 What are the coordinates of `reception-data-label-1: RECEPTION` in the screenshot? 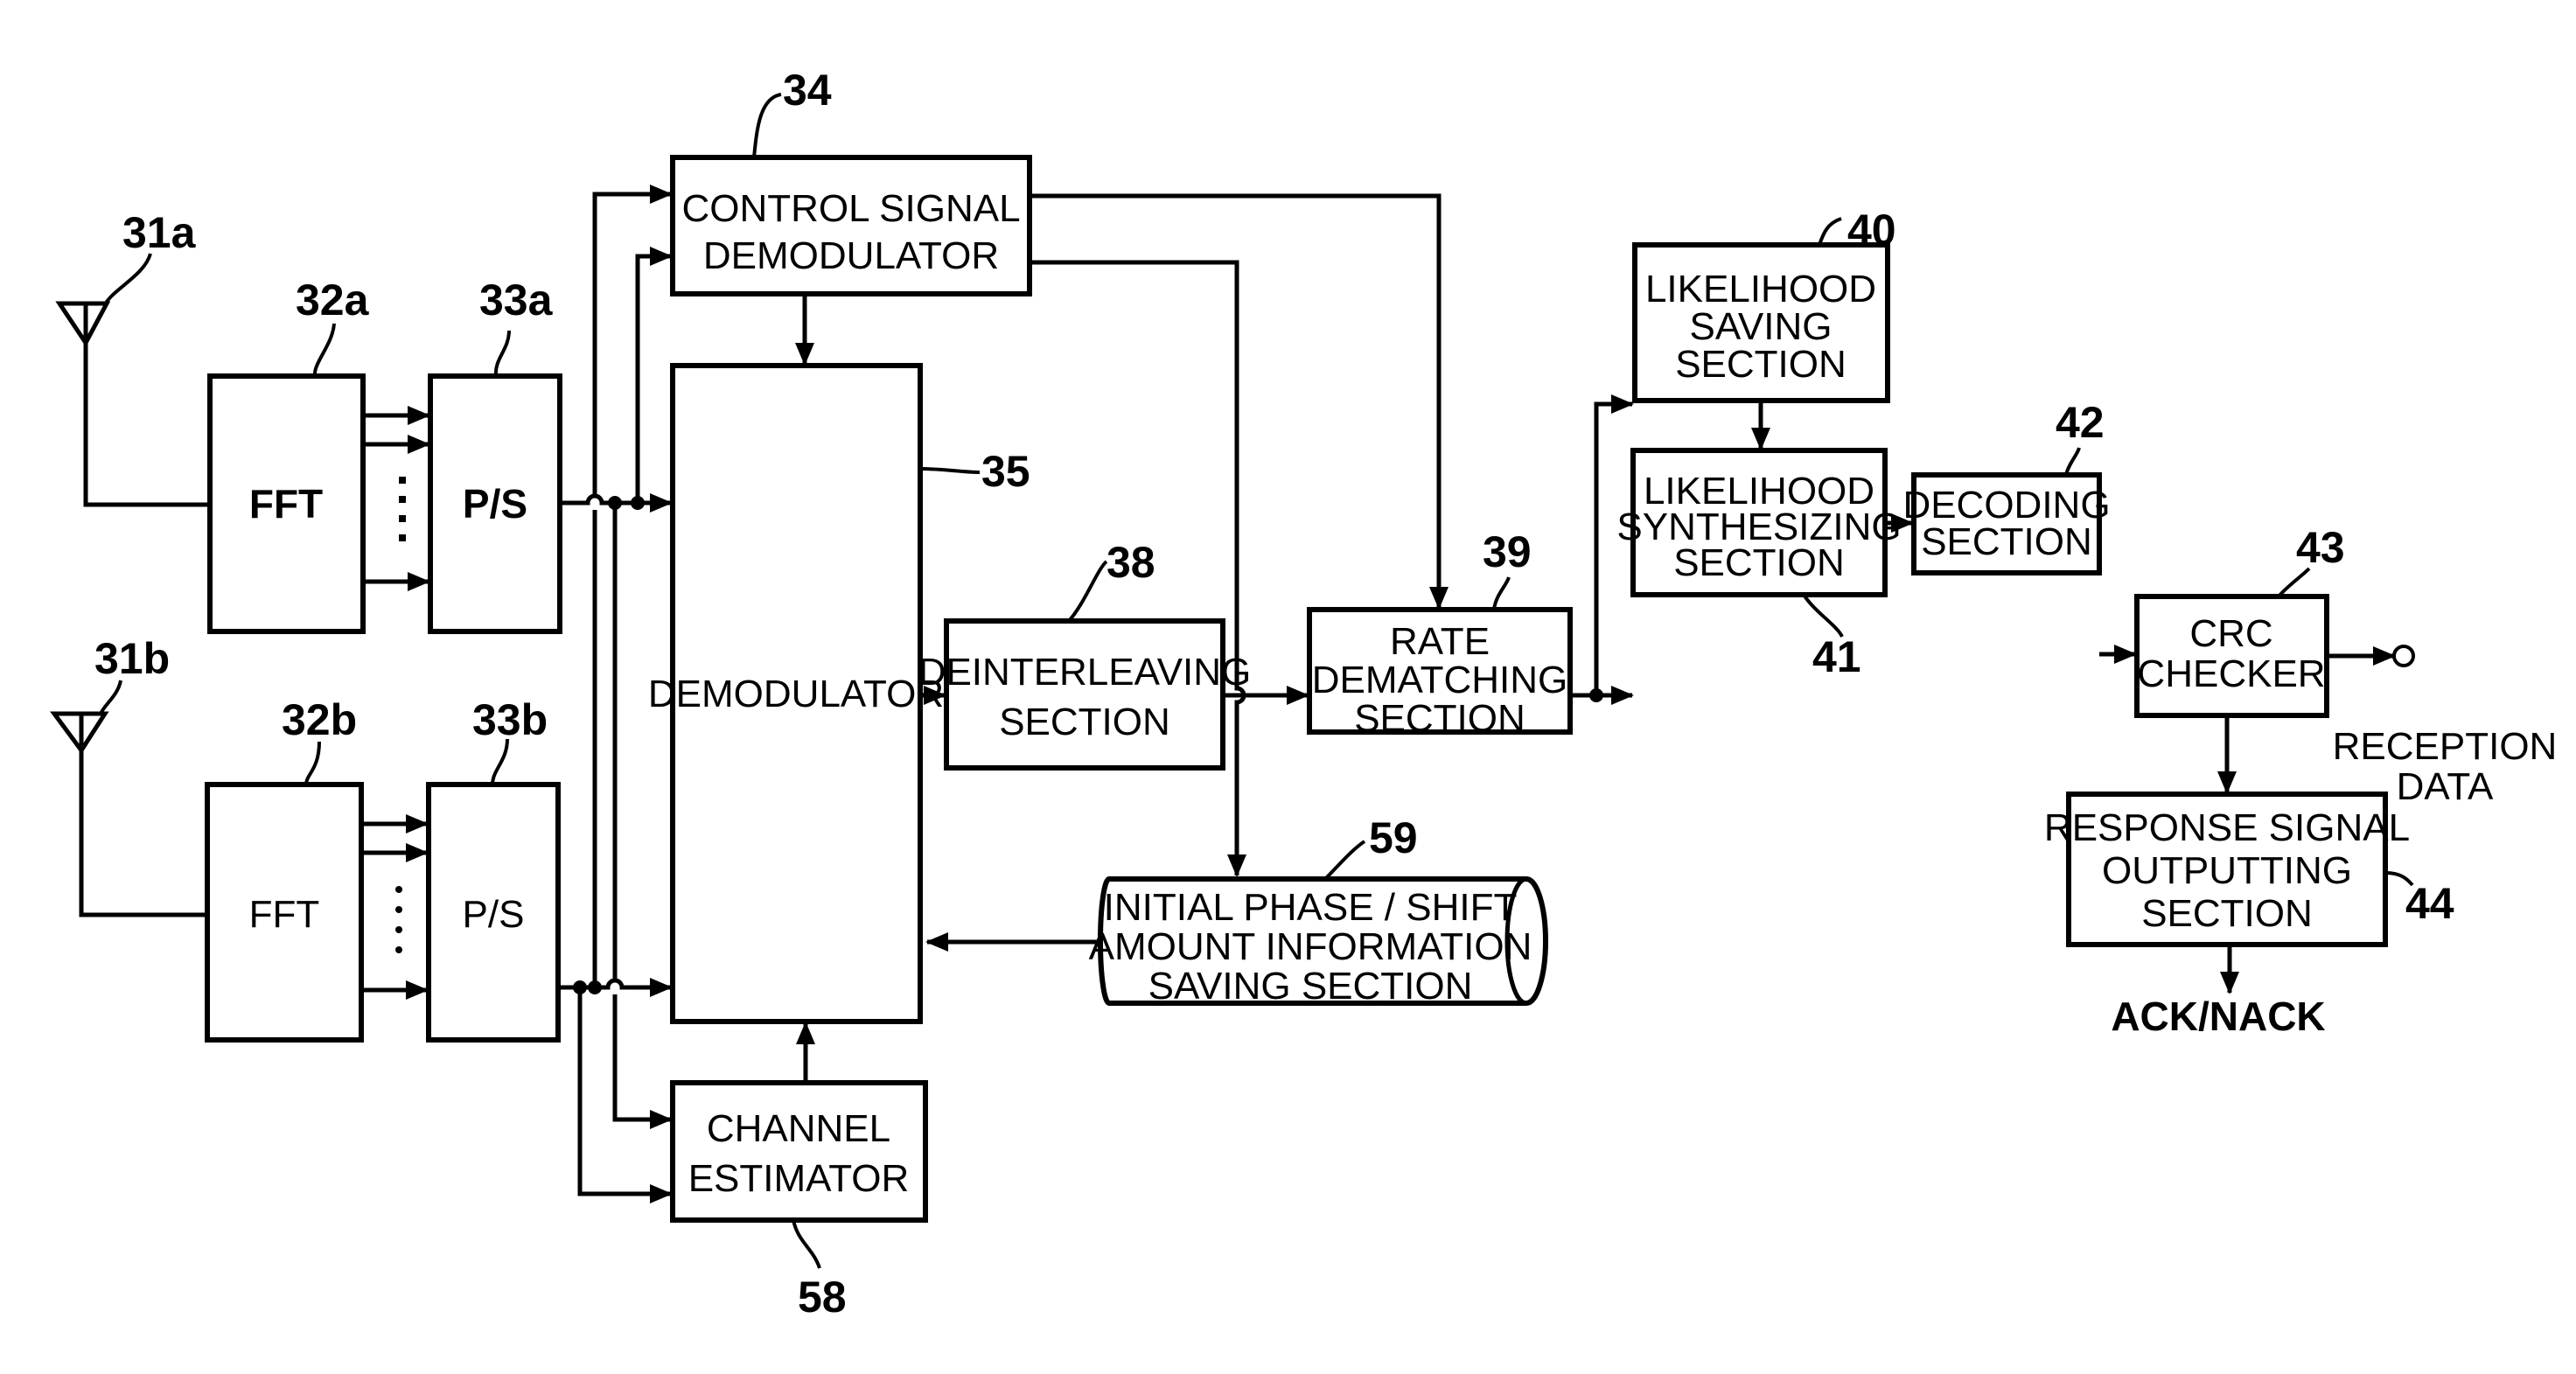 It's located at (2445, 747).